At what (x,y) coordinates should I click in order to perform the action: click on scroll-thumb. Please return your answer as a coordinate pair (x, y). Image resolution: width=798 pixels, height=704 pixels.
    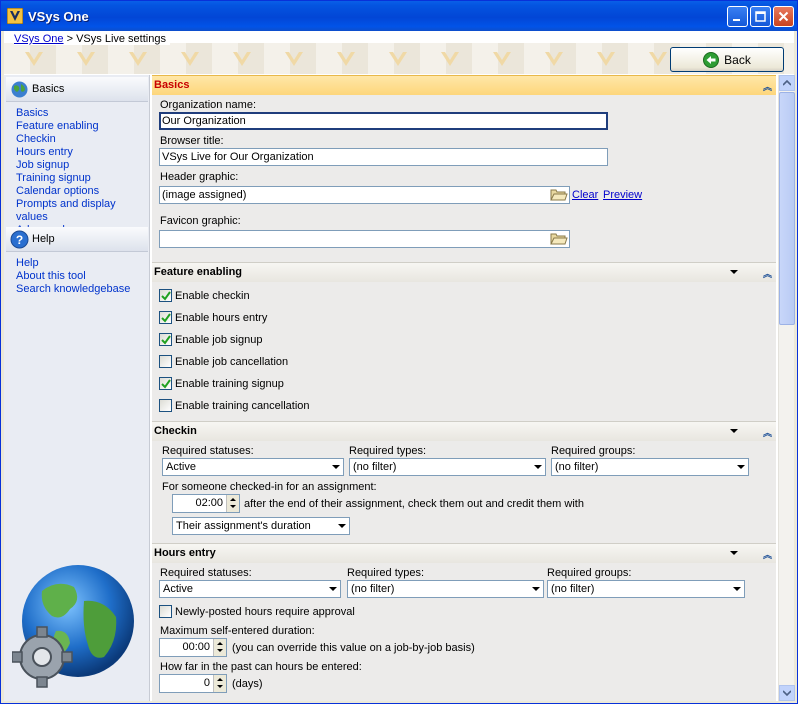
    Looking at the image, I should click on (787, 208).